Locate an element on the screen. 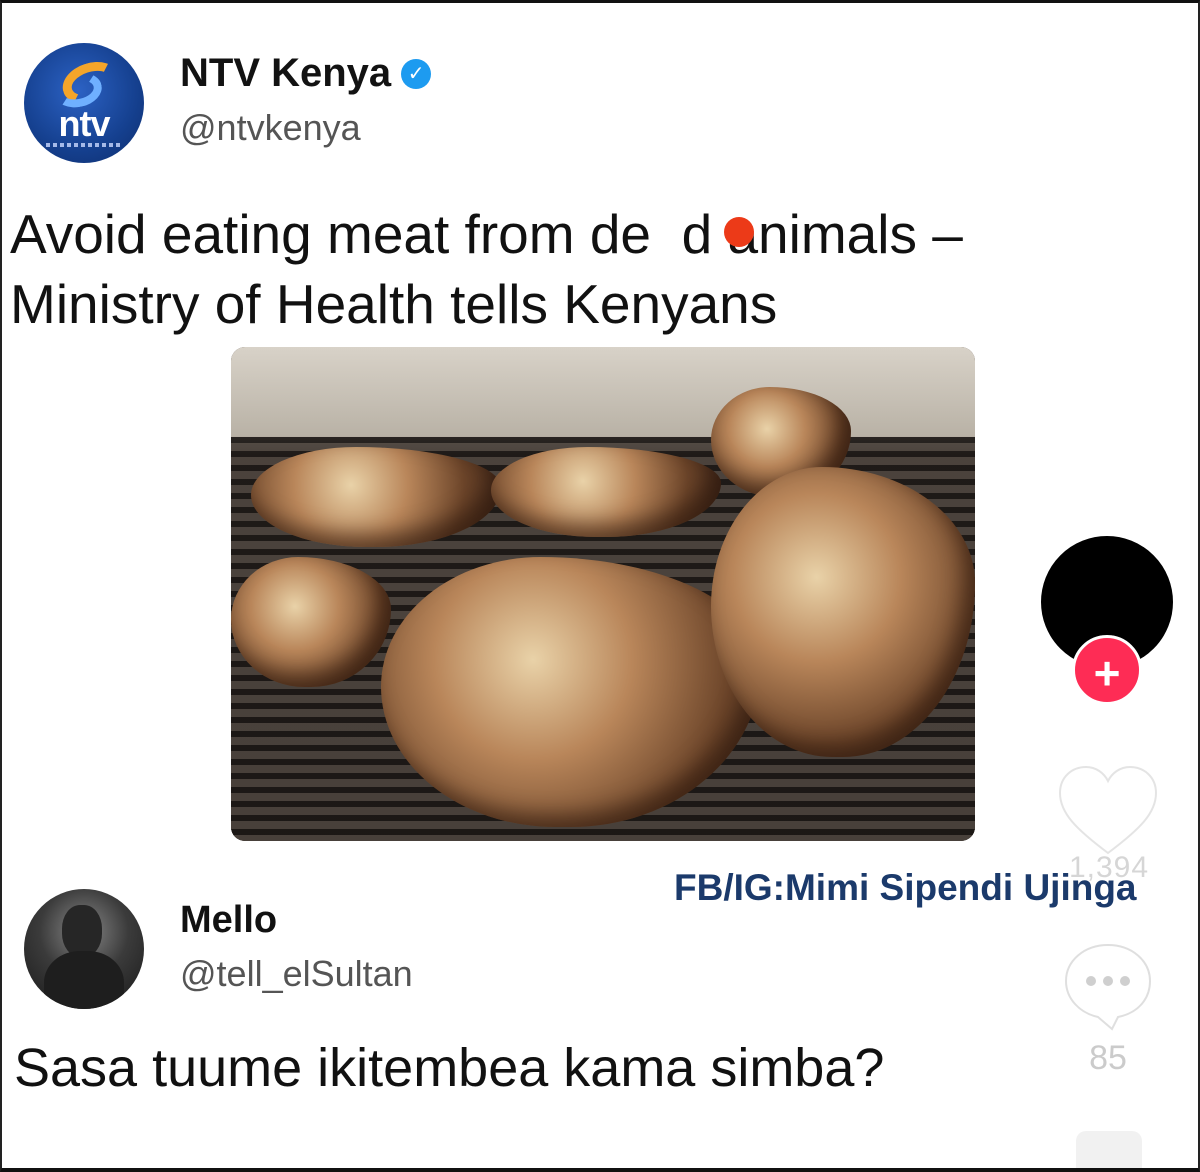 The width and height of the screenshot is (1200, 1172). ntv-avatar: ntv is located at coordinates (84, 103).